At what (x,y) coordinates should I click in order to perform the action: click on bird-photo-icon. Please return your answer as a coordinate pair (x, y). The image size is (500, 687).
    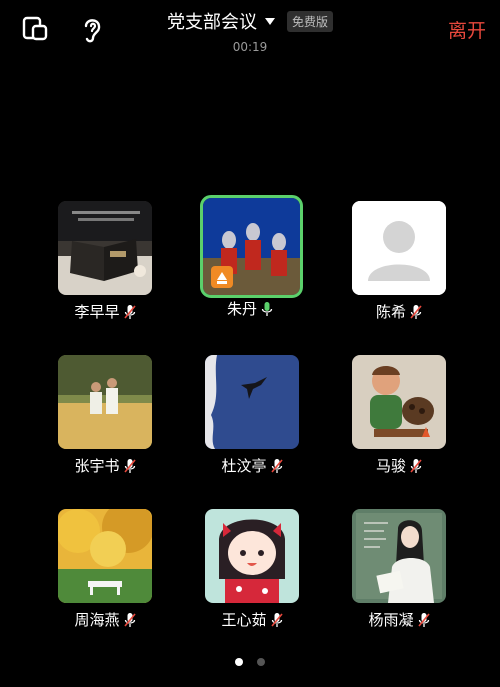
    Looking at the image, I should click on (252, 402).